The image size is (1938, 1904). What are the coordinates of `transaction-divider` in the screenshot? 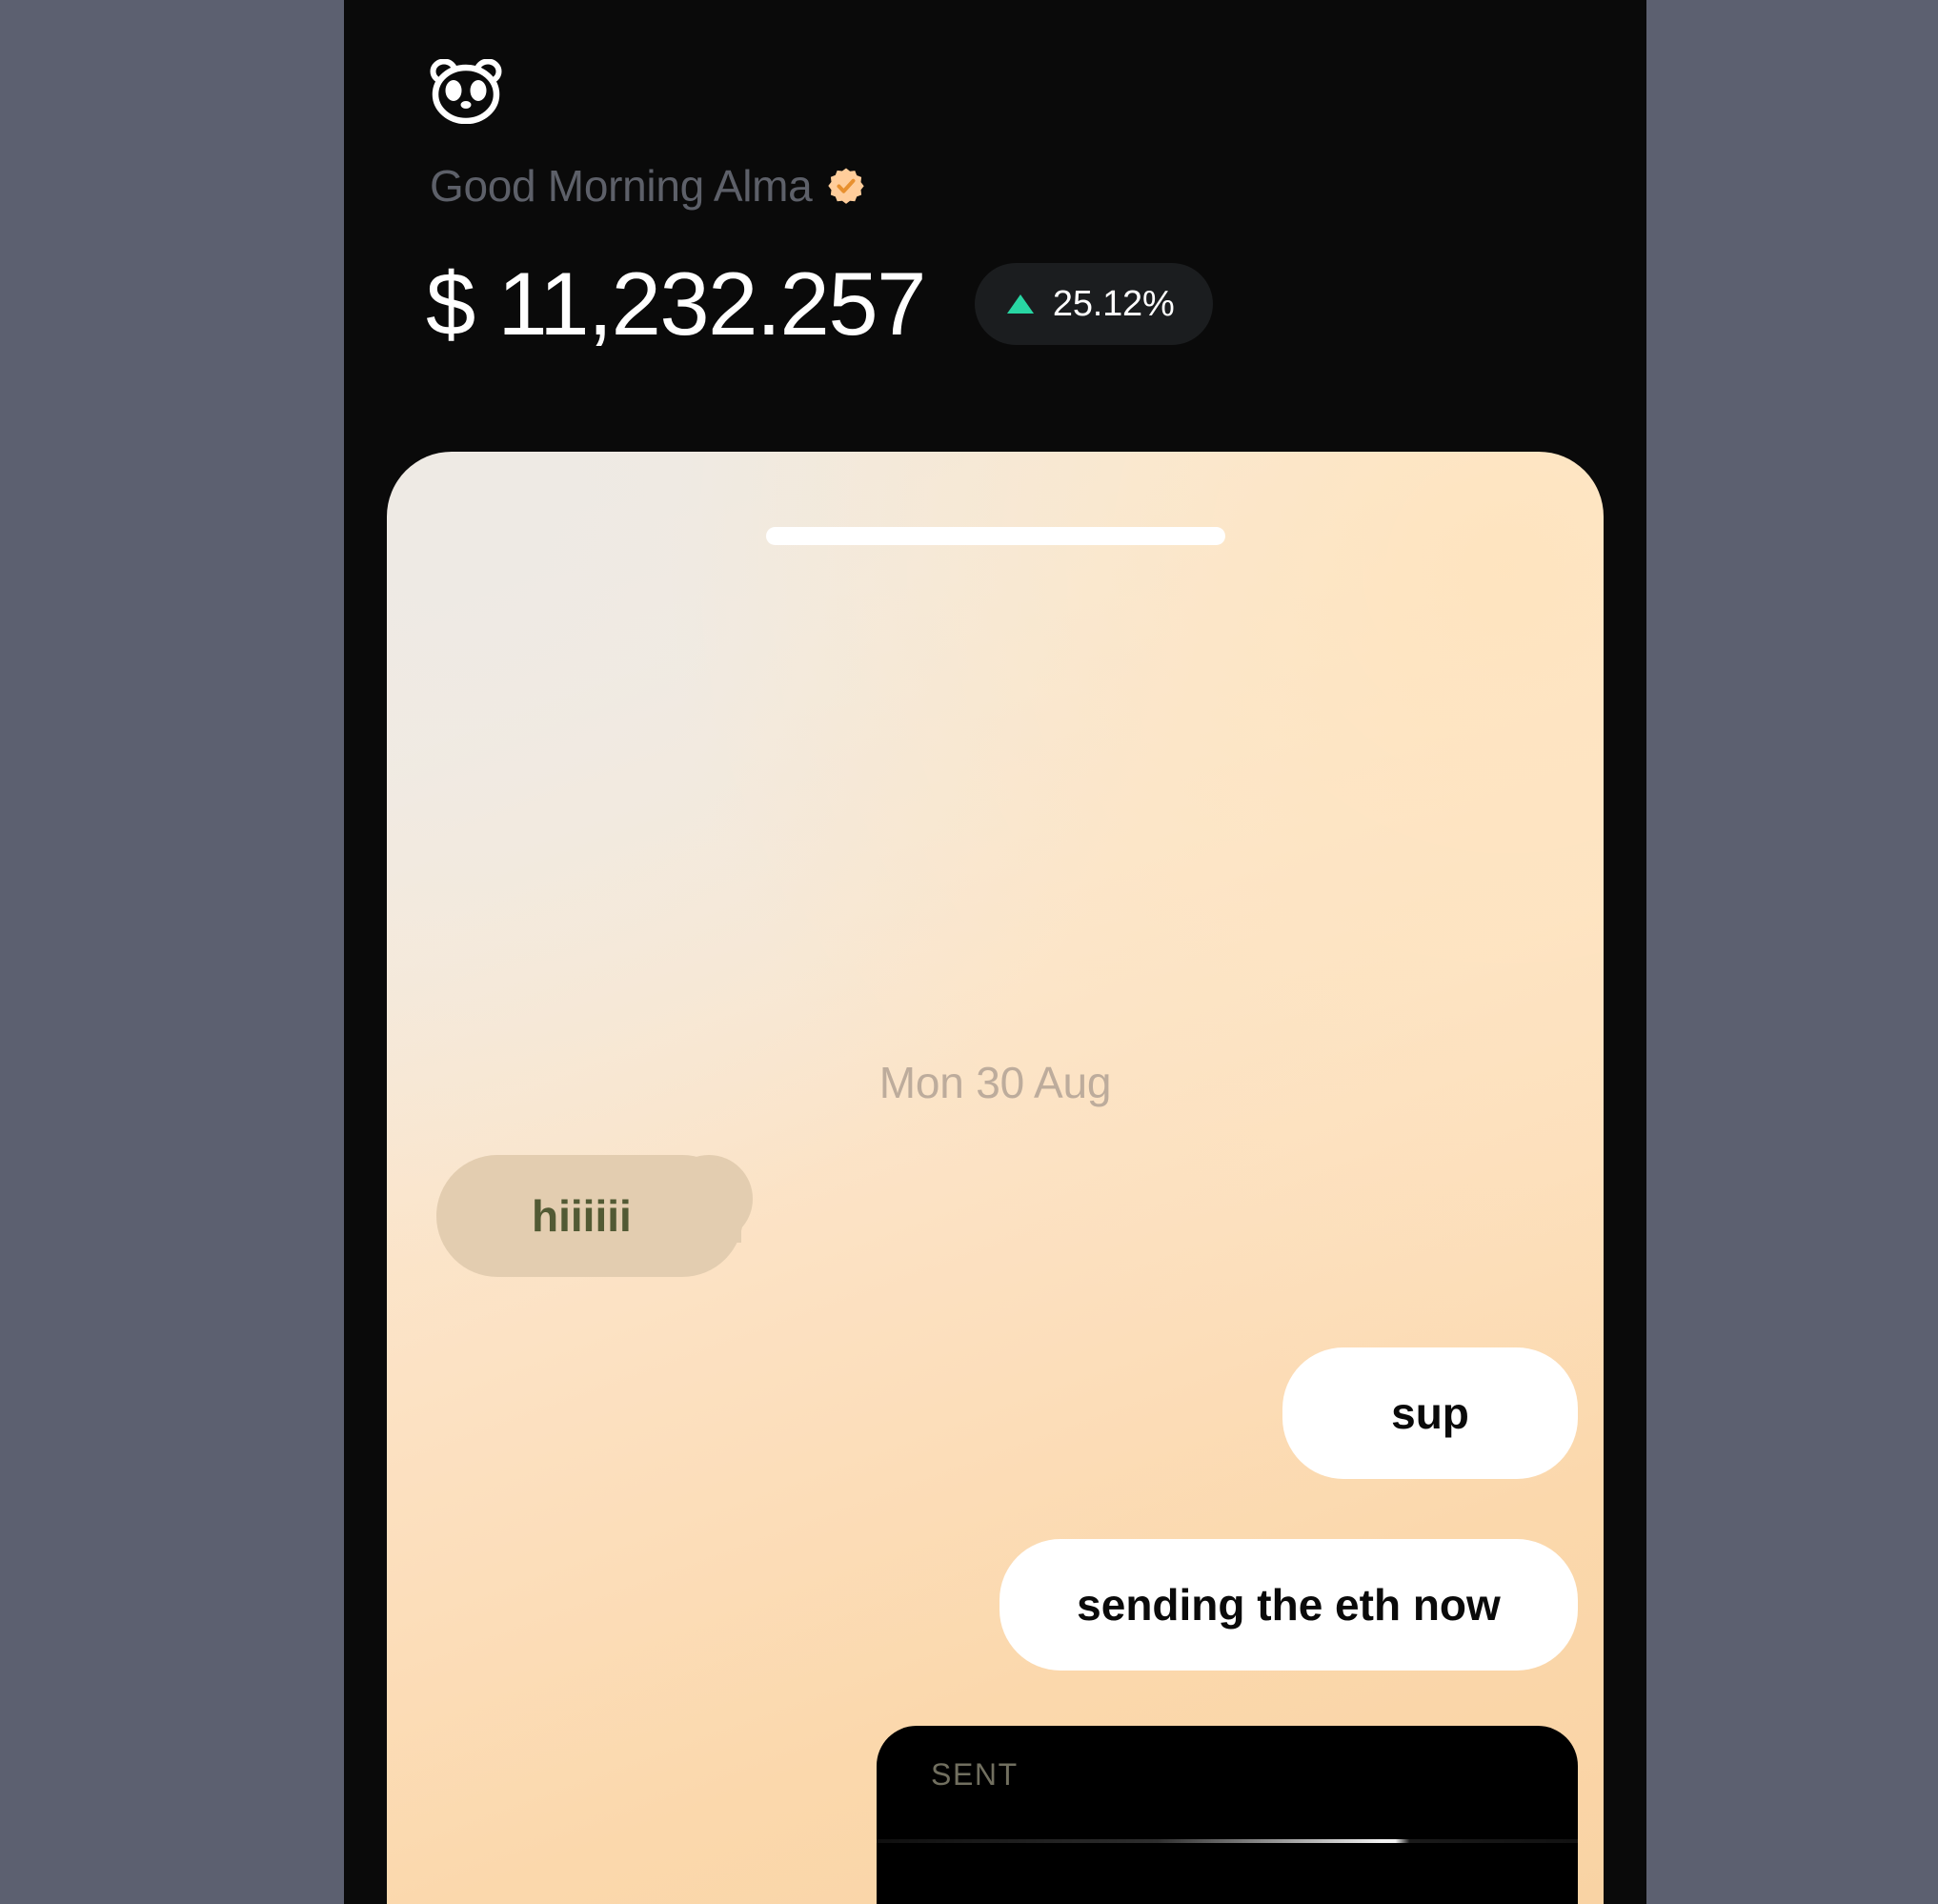 It's located at (1227, 1841).